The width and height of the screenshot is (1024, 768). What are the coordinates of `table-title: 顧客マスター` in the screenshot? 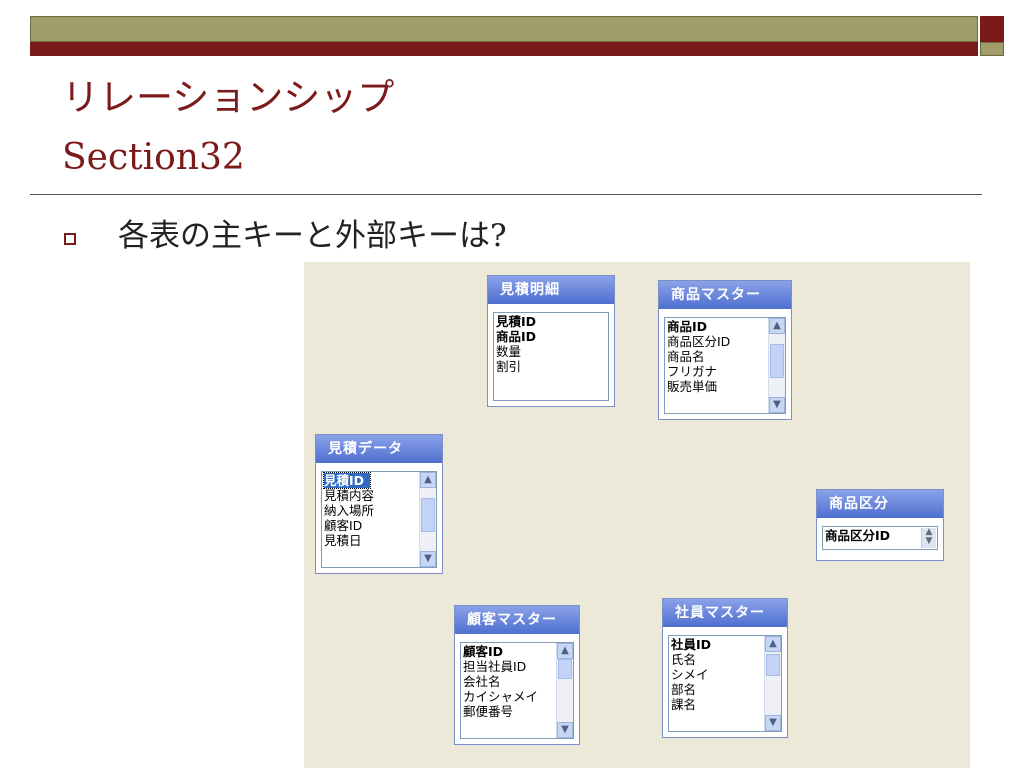 It's located at (517, 620).